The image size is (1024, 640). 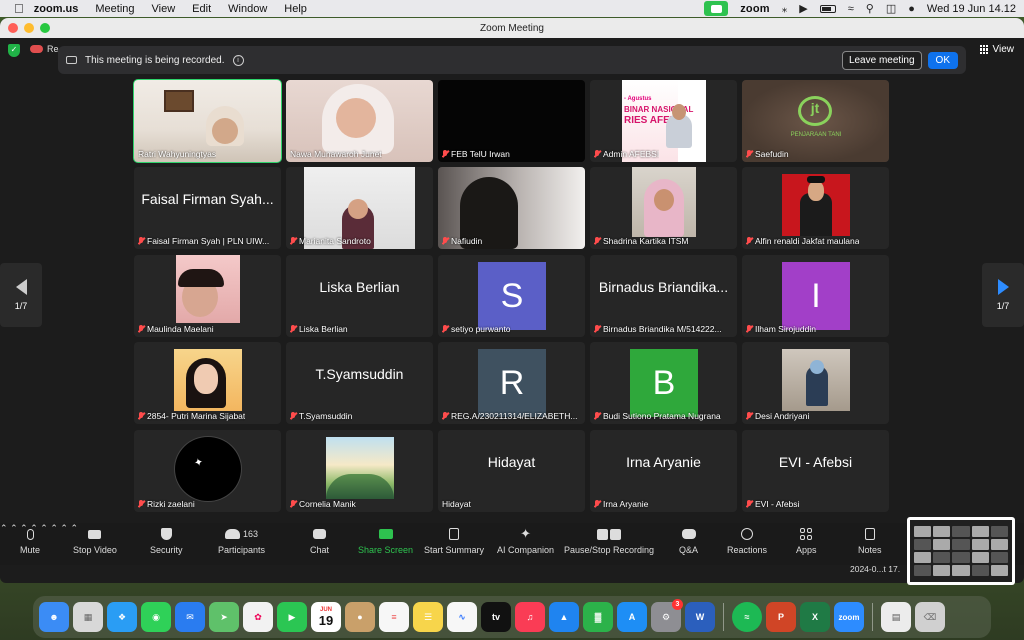 What do you see at coordinates (911, 9) in the screenshot?
I see `siri-icon: ●` at bounding box center [911, 9].